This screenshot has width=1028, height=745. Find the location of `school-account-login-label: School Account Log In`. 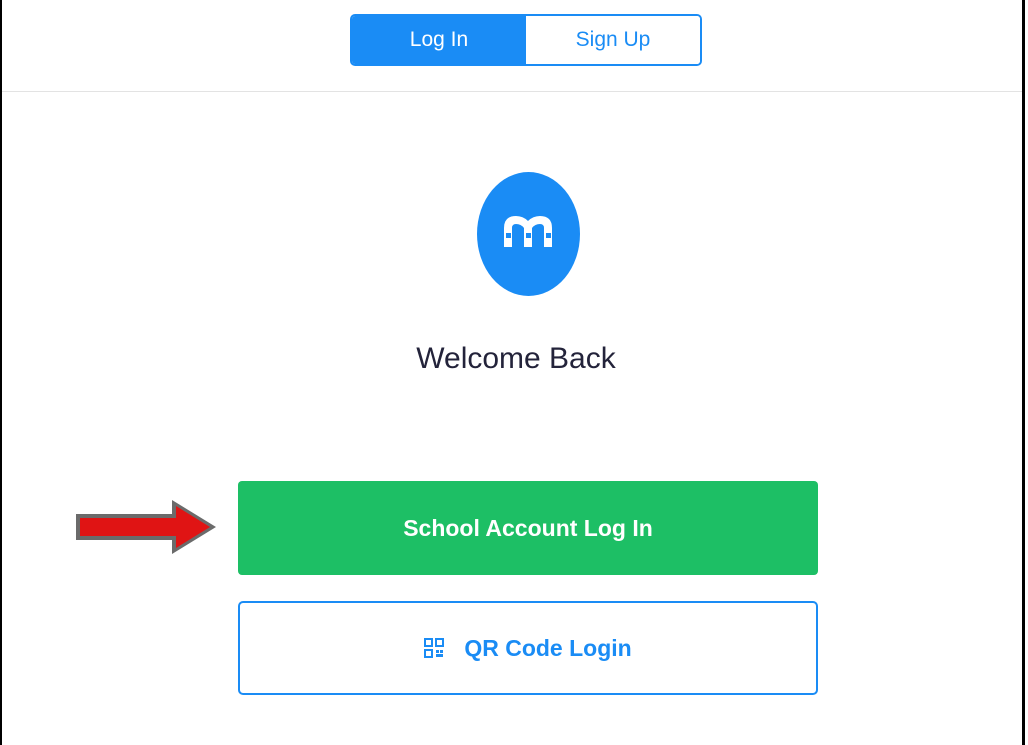

school-account-login-label: School Account Log In is located at coordinates (528, 527).